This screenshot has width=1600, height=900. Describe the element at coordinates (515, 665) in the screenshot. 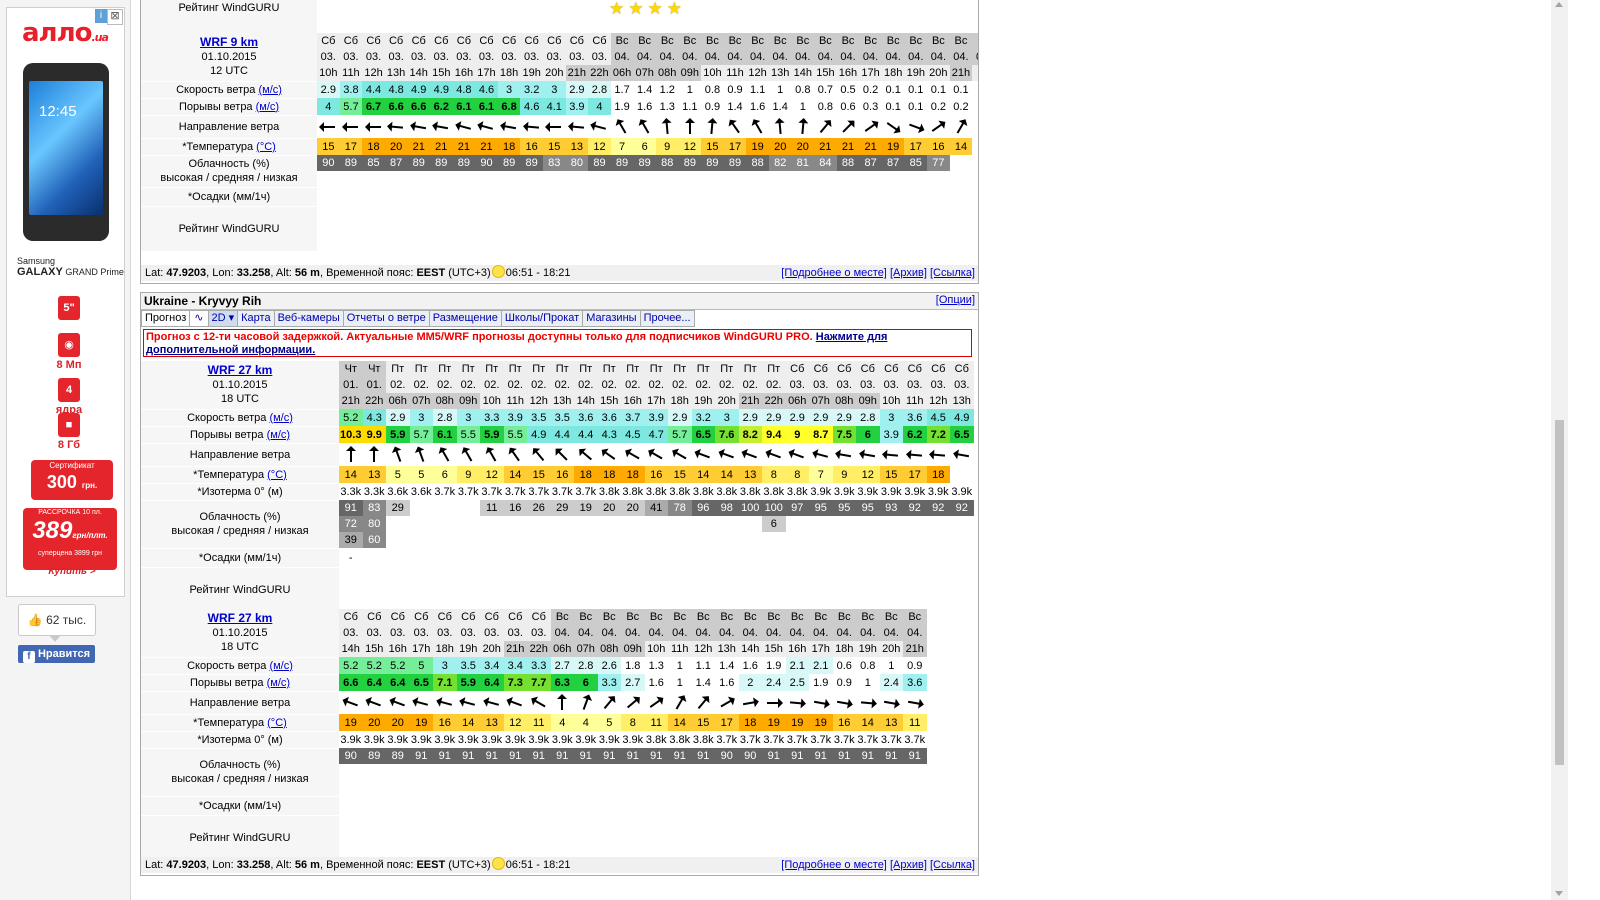

I see `wind-speed-cell: 3.4` at that location.